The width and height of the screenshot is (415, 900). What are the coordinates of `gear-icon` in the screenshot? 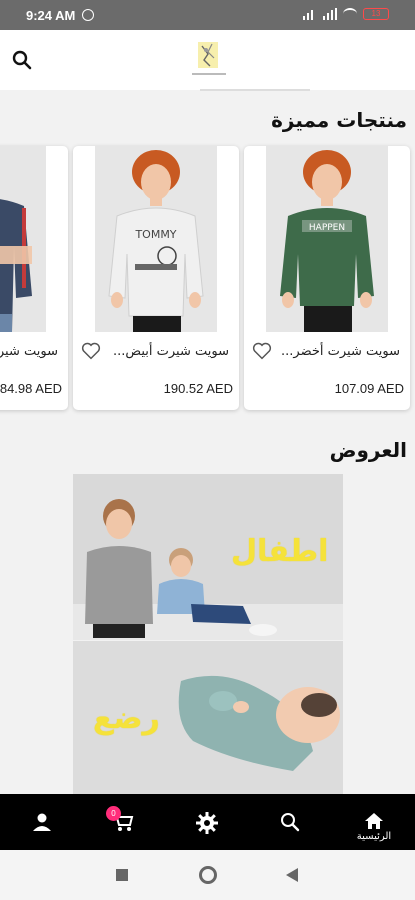 It's located at (207, 823).